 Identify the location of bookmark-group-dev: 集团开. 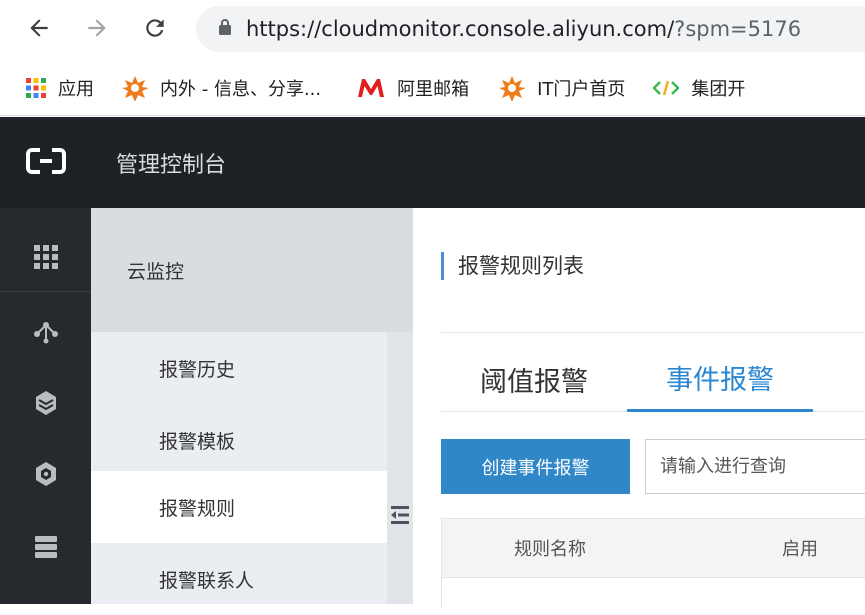
(699, 88).